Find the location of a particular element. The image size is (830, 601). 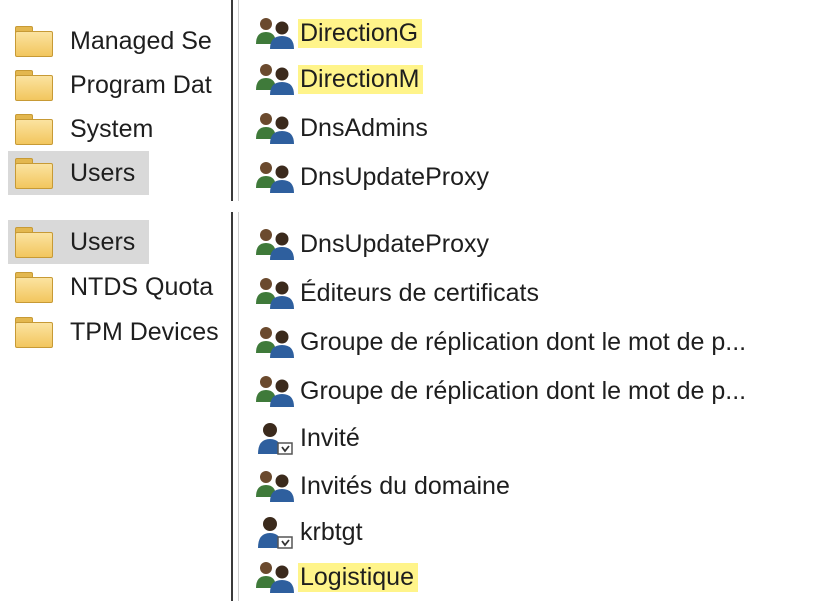

list-item-logistique: Logistique is located at coordinates (542, 577).